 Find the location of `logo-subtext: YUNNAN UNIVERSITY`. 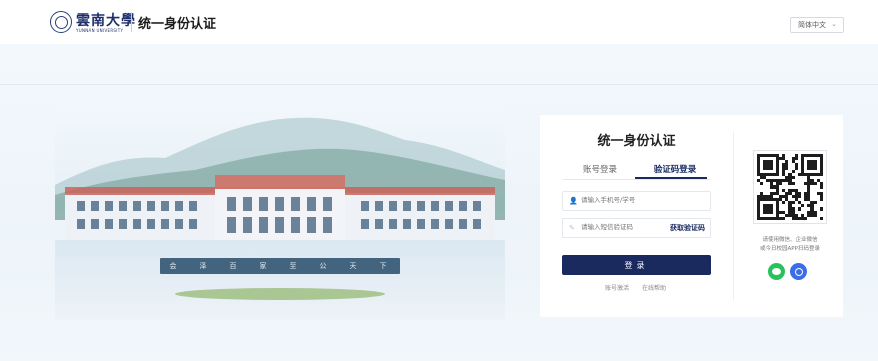

logo-subtext: YUNNAN UNIVERSITY is located at coordinates (100, 30).